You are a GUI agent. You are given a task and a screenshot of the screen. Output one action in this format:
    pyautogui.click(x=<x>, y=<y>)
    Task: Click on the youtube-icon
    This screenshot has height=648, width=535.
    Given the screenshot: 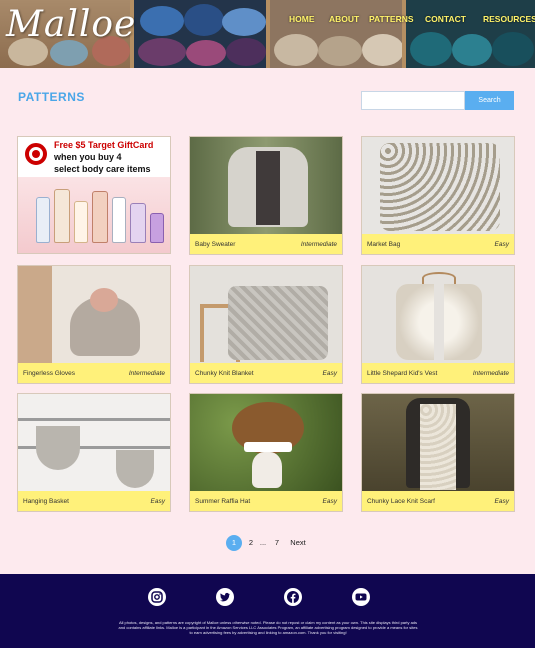 What is the action you would take?
    pyautogui.click(x=361, y=597)
    